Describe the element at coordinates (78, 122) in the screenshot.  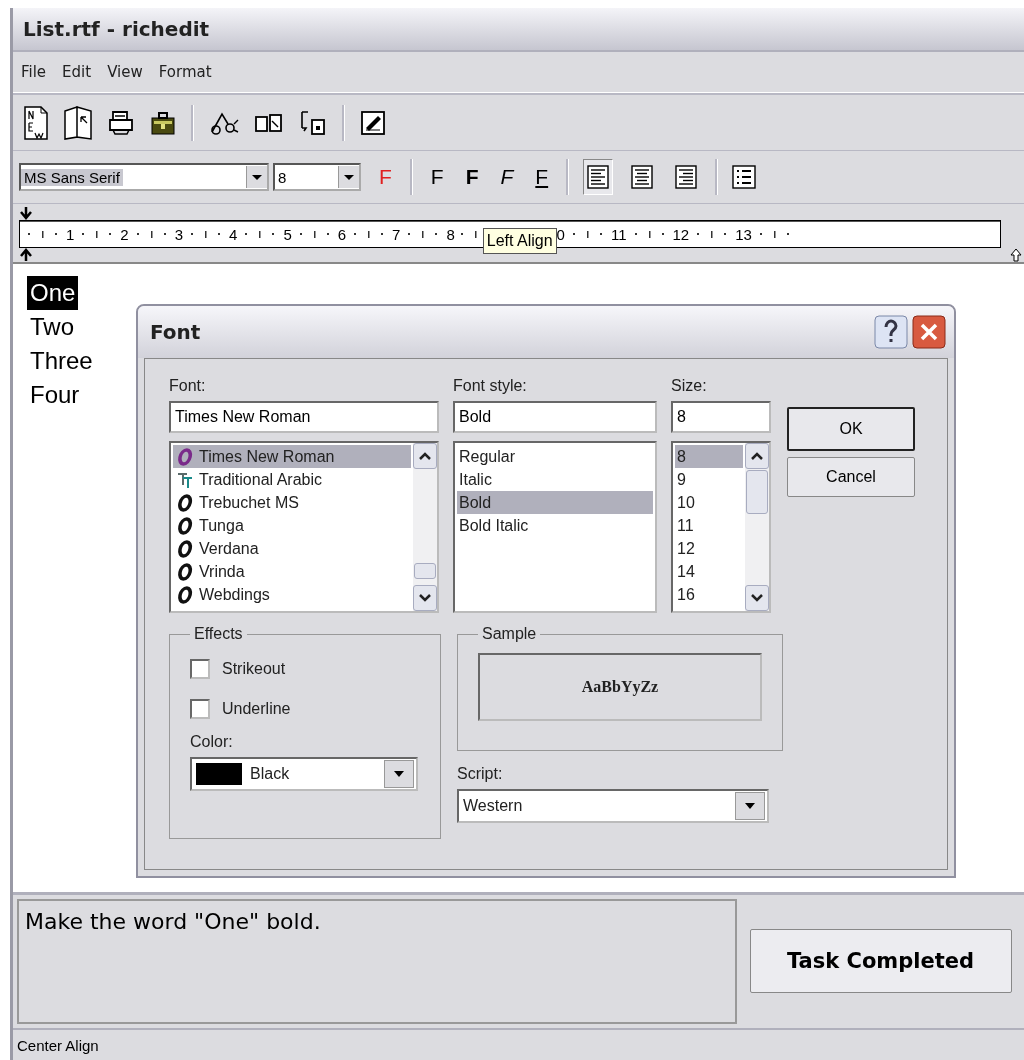
I see `book-icon` at that location.